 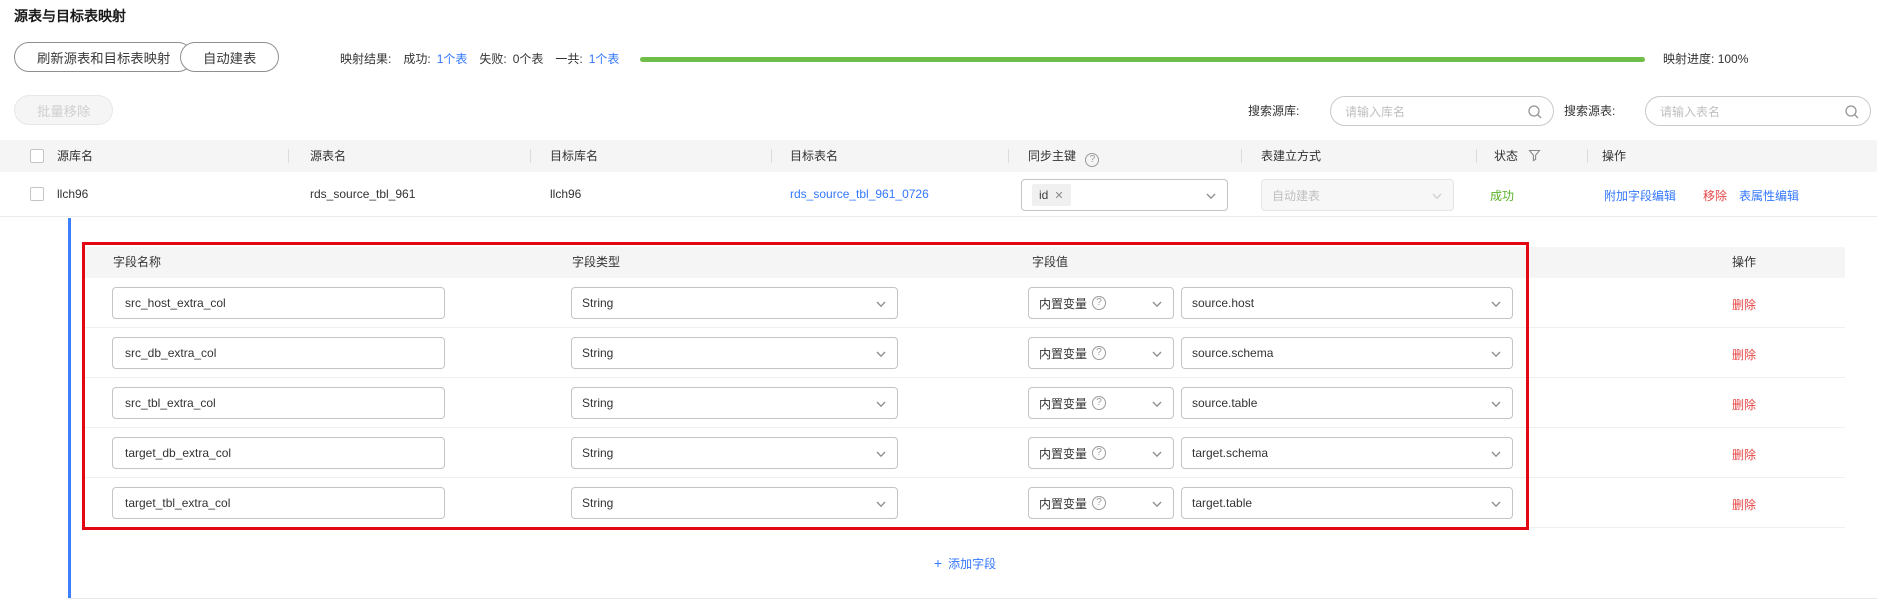 What do you see at coordinates (566, 194) in the screenshot?
I see `row-target-db: llch96` at bounding box center [566, 194].